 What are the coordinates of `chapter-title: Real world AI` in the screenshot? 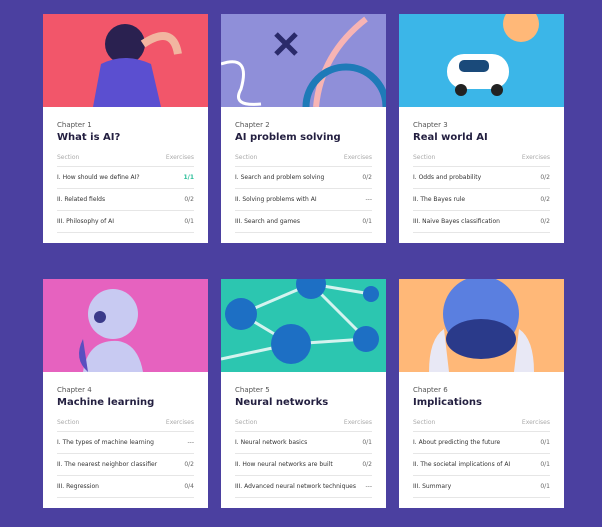 It's located at (481, 137).